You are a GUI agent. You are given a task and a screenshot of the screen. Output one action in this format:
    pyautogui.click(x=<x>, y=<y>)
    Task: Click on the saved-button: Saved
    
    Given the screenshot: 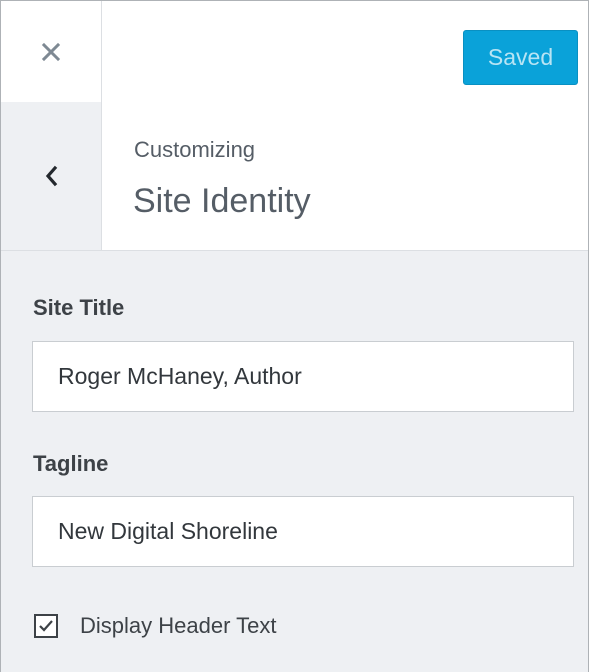 What is the action you would take?
    pyautogui.click(x=520, y=57)
    